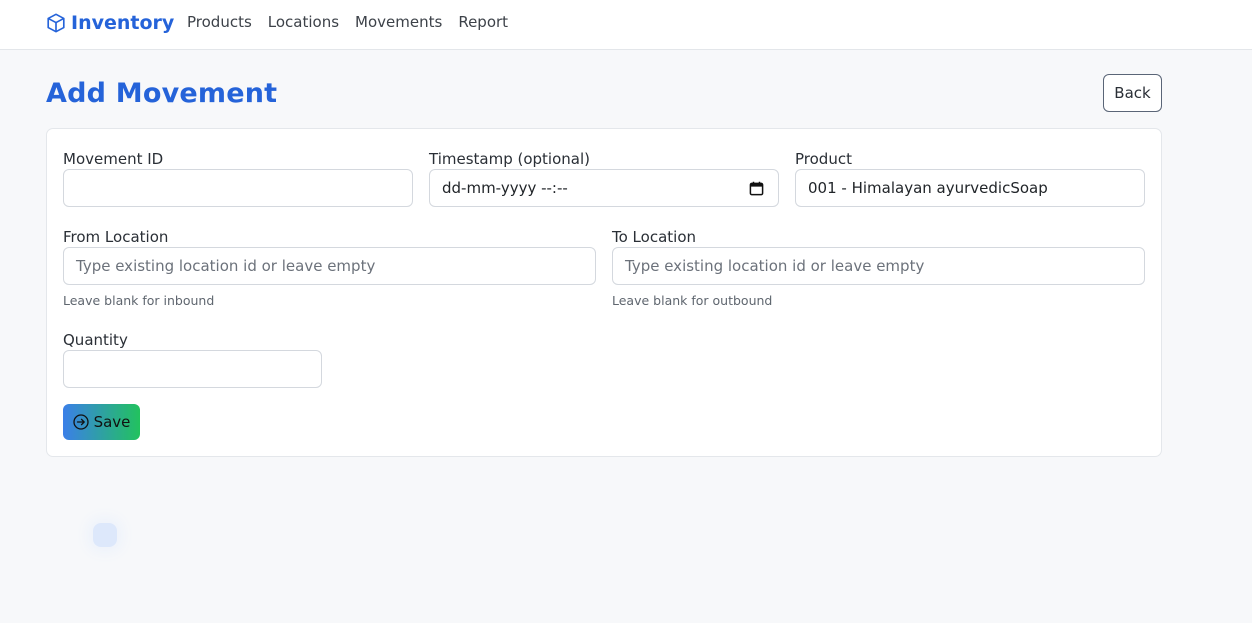 The width and height of the screenshot is (1252, 623). What do you see at coordinates (604, 188) in the screenshot?
I see `timestamp-input: dd-mm-yyyy --:--` at bounding box center [604, 188].